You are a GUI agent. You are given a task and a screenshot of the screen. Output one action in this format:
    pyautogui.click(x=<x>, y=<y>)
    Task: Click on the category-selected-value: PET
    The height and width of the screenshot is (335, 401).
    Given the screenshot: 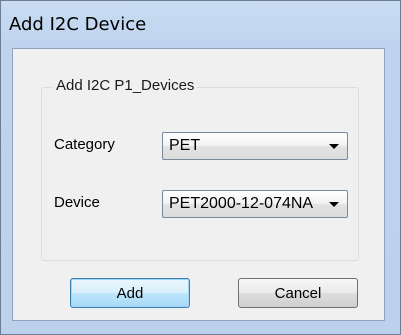 What is the action you would take?
    pyautogui.click(x=185, y=145)
    